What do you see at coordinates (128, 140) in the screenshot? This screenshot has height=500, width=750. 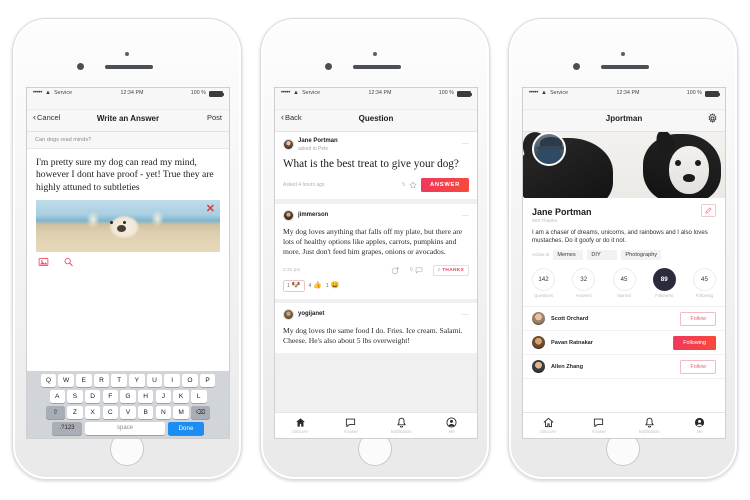 I see `context-question-bar: Can dogs read minds?` at bounding box center [128, 140].